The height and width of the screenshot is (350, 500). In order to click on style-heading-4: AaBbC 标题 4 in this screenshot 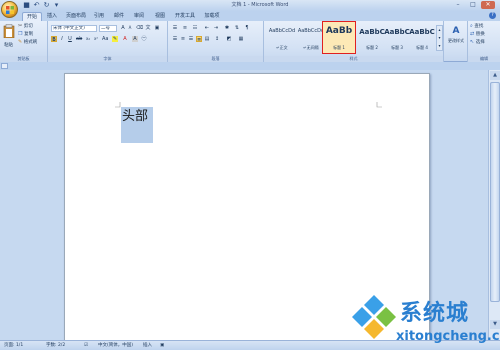, I will do `click(422, 38)`.